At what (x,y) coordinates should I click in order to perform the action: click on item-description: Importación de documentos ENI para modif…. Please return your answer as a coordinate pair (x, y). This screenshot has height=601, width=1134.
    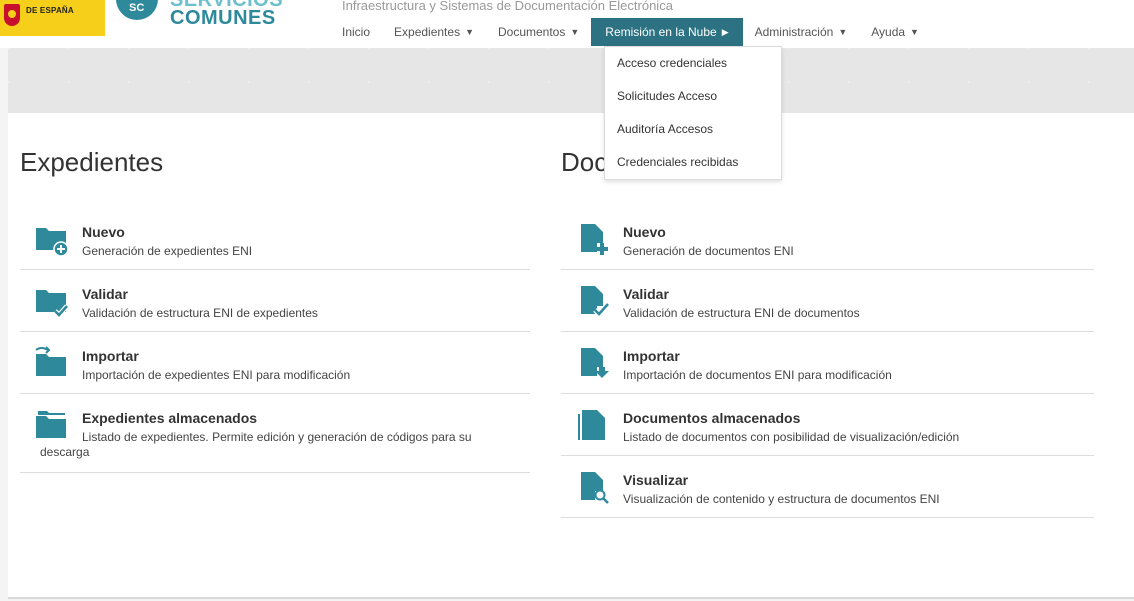
    Looking at the image, I should click on (757, 375).